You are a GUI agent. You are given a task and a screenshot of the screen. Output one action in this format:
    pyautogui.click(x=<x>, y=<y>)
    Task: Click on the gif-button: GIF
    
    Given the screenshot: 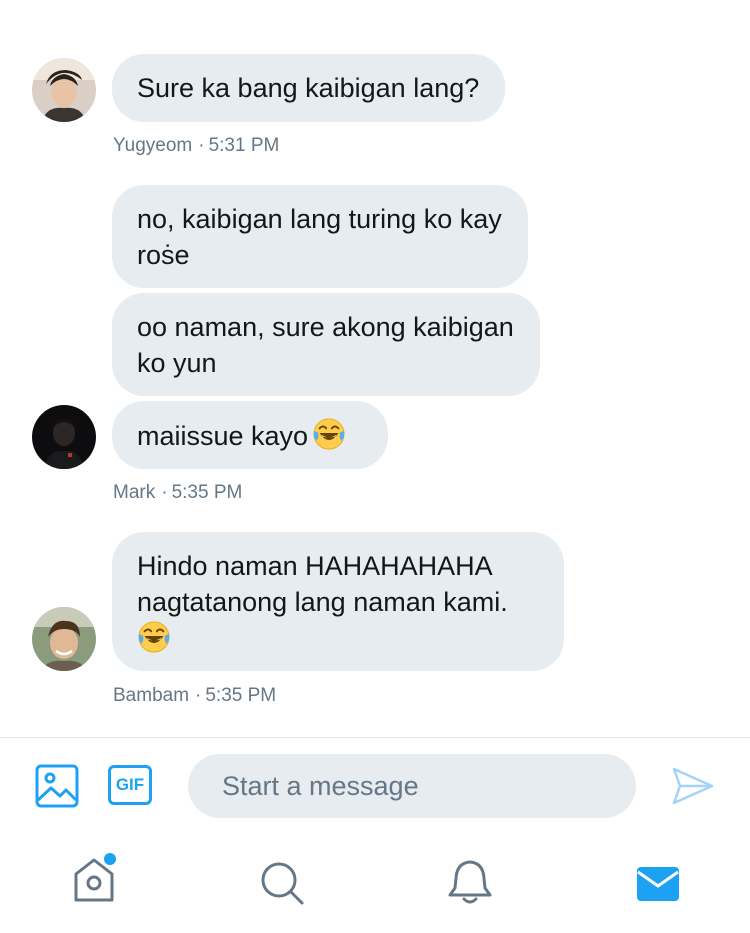 What is the action you would take?
    pyautogui.click(x=130, y=785)
    